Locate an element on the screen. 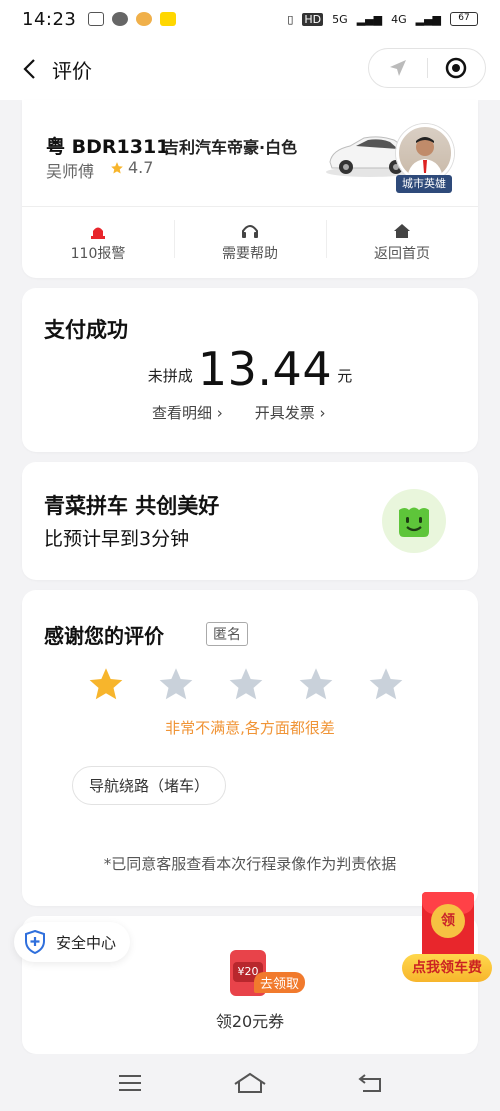  status-time: 14:23 is located at coordinates (49, 19).